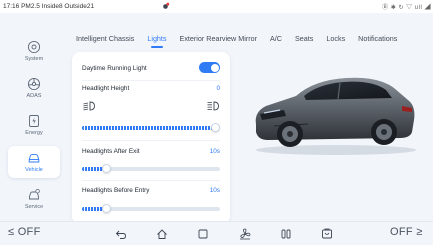 This screenshot has width=433, height=245. What do you see at coordinates (34, 158) in the screenshot?
I see `vehicle-icon` at bounding box center [34, 158].